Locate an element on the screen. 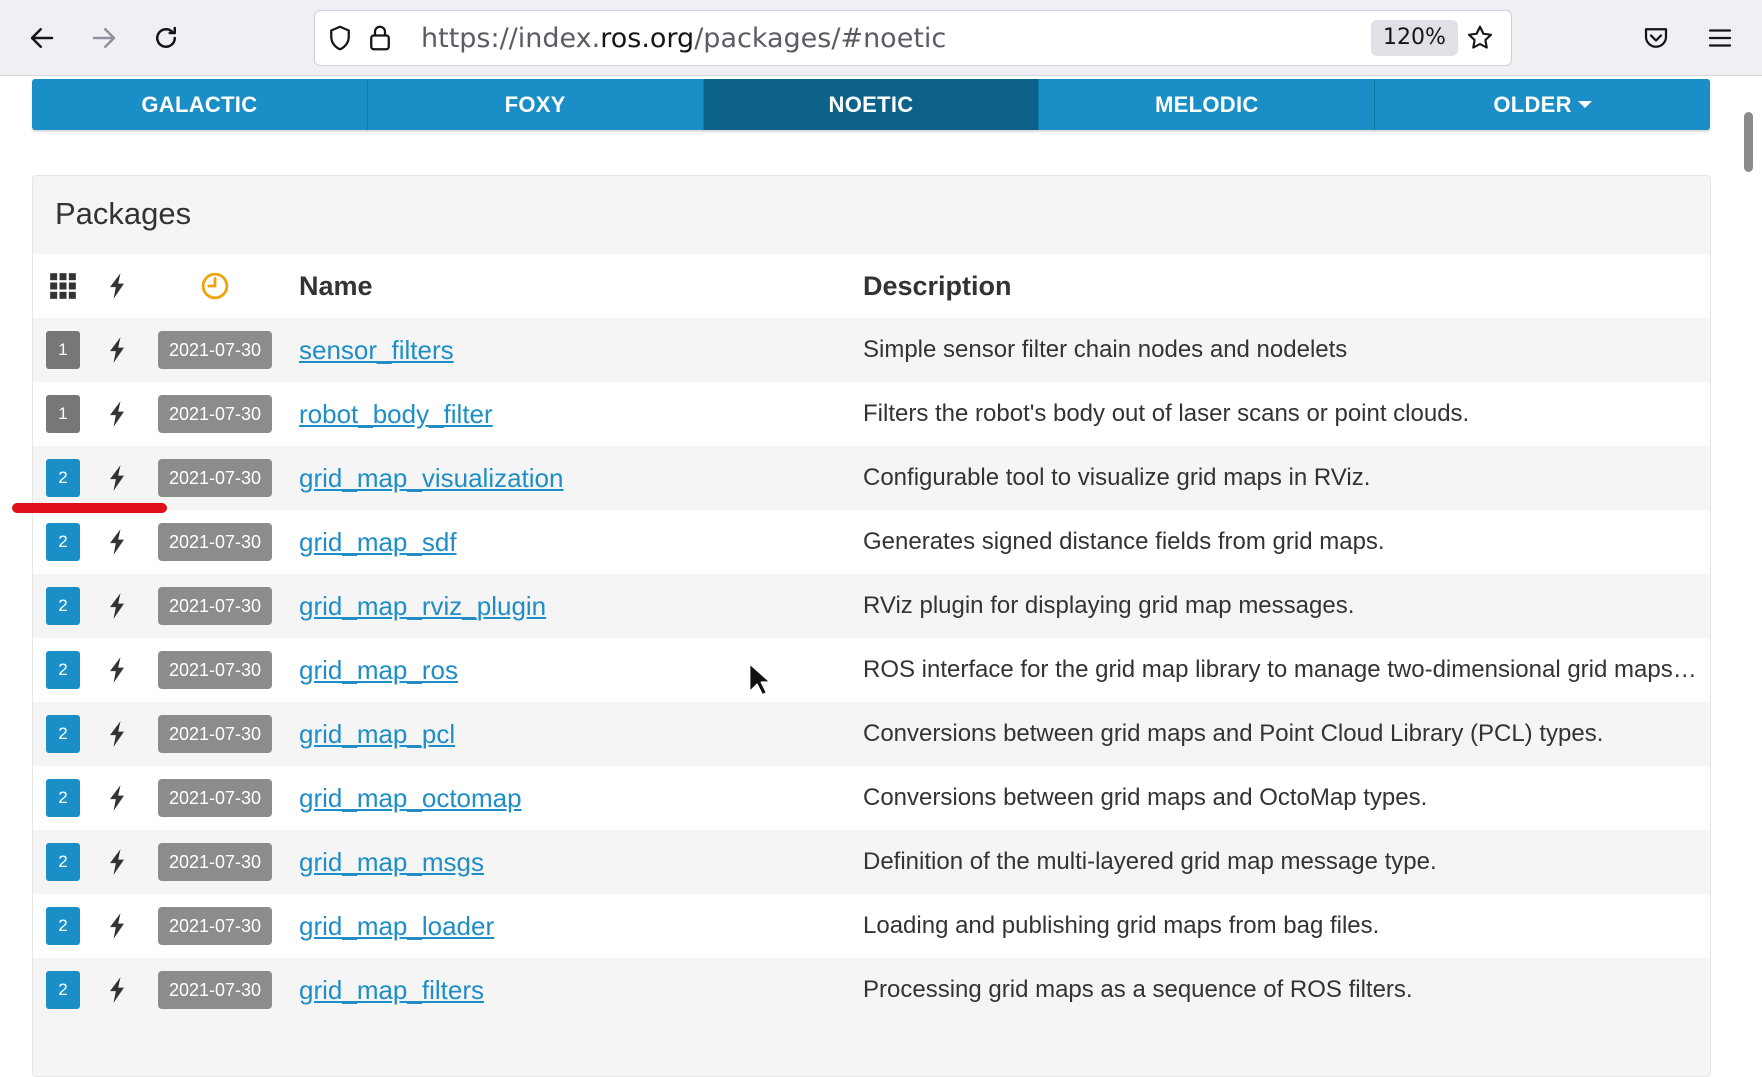 This screenshot has height=1077, width=1762. red-annotation-mark is located at coordinates (89, 508).